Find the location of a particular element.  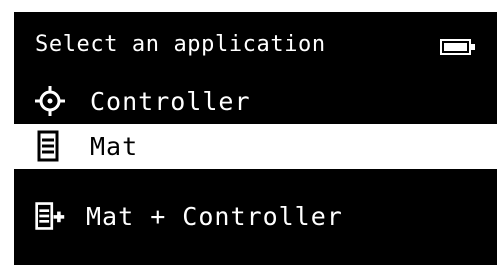

battery-icon is located at coordinates (457, 47).